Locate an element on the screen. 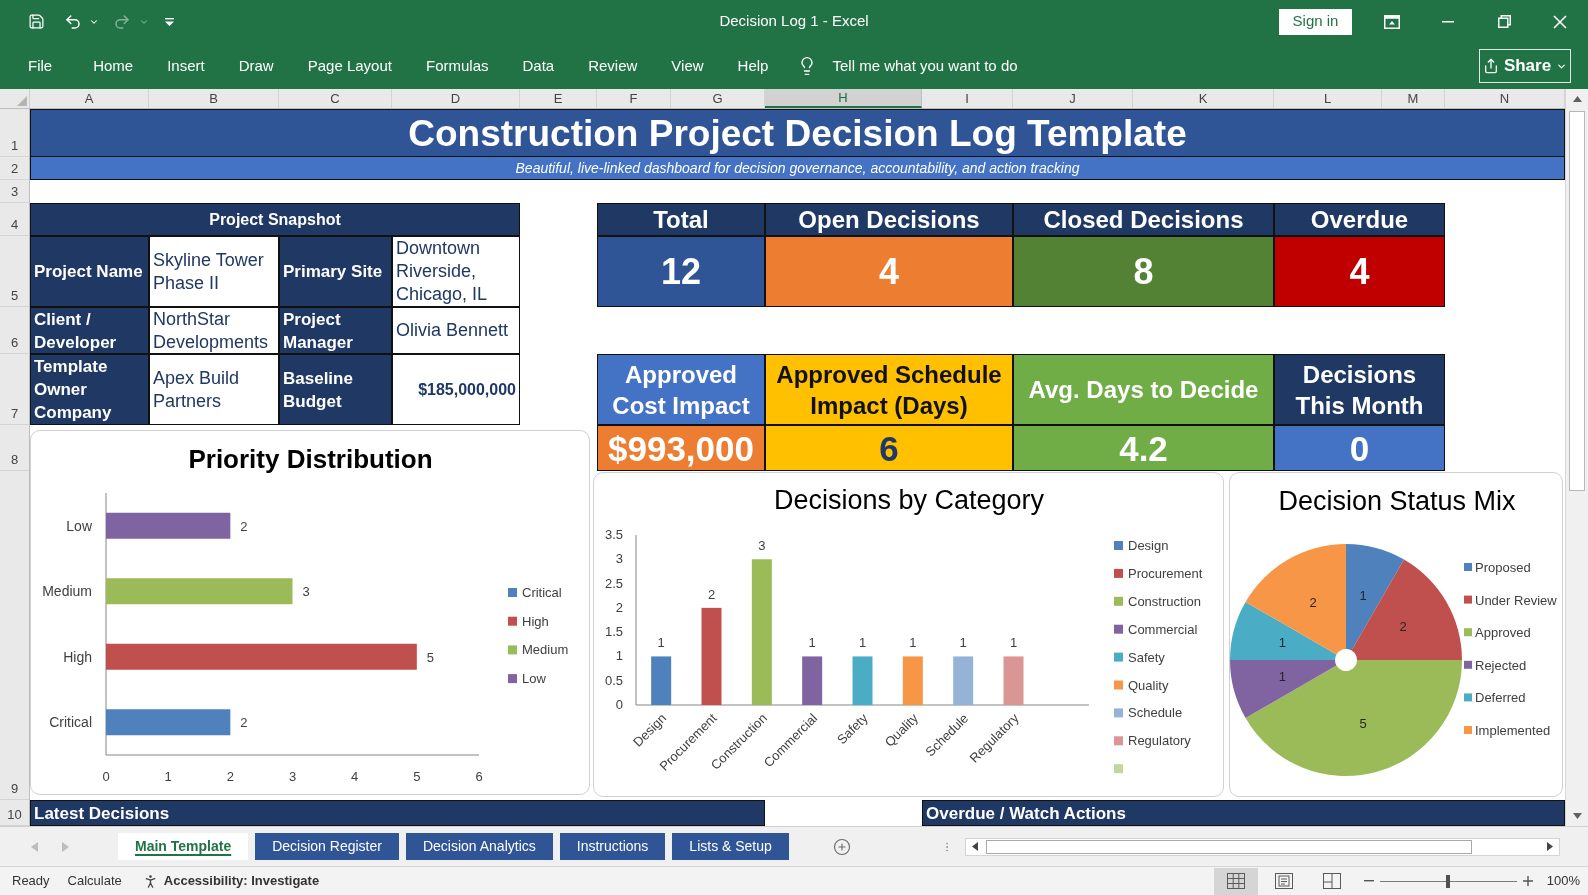 The image size is (1588, 895). plus-circle-icon is located at coordinates (841, 846).